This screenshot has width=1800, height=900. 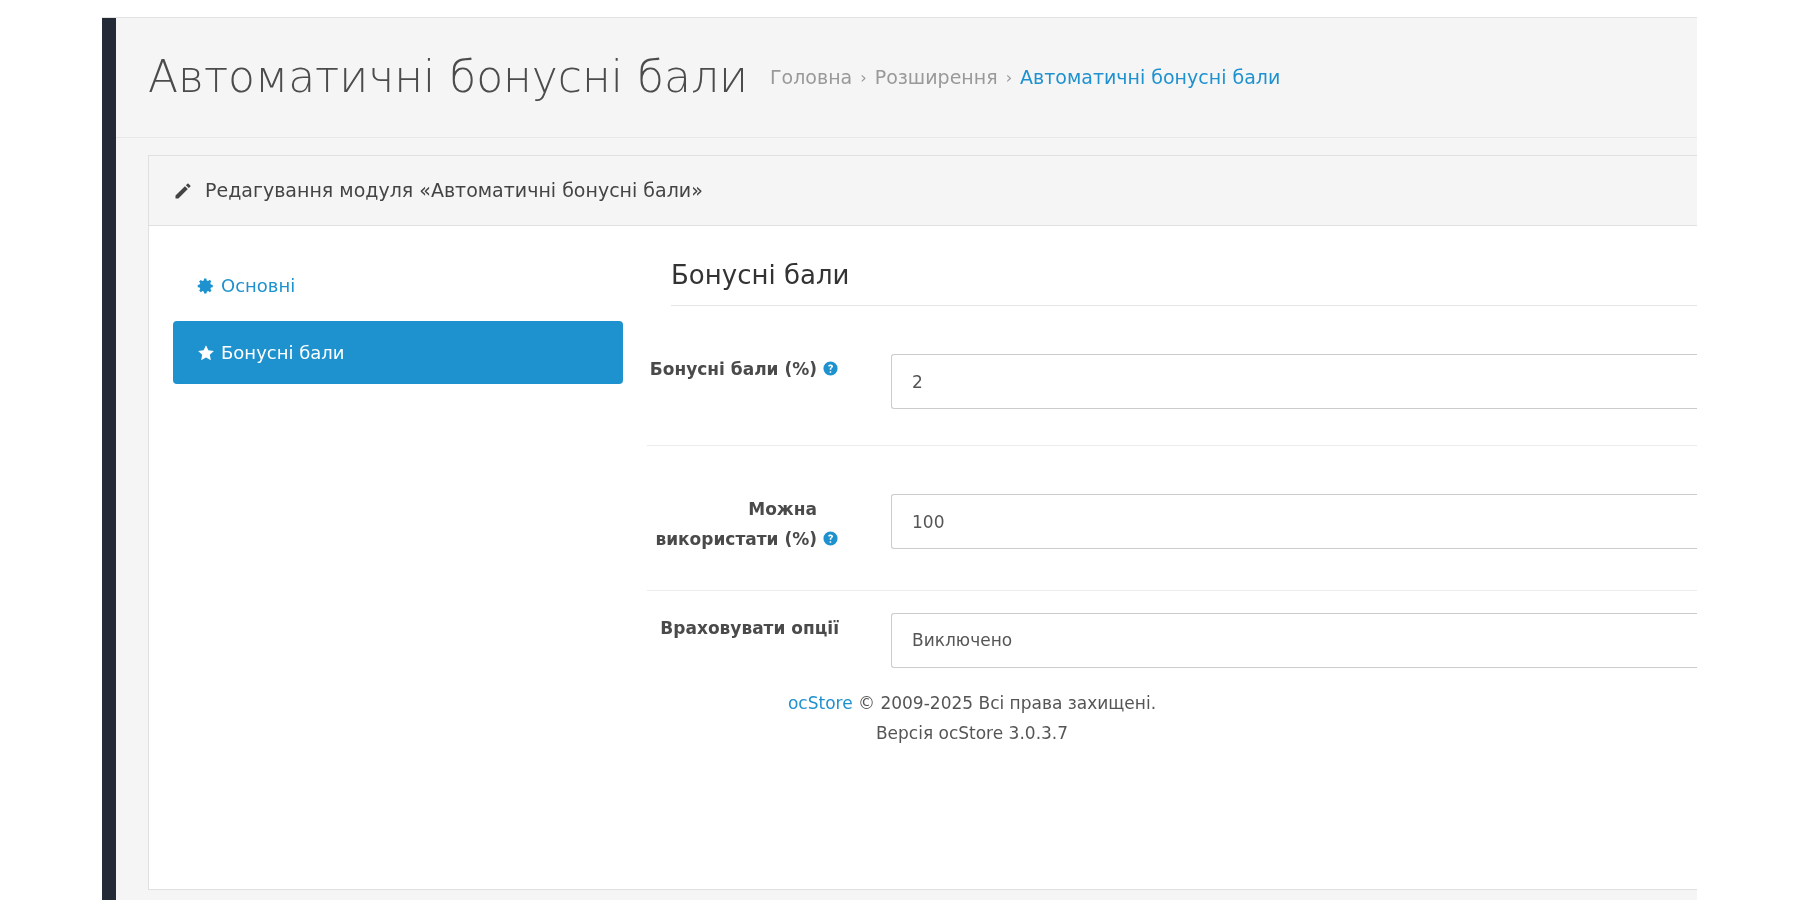 I want to click on gear-icon, so click(x=206, y=285).